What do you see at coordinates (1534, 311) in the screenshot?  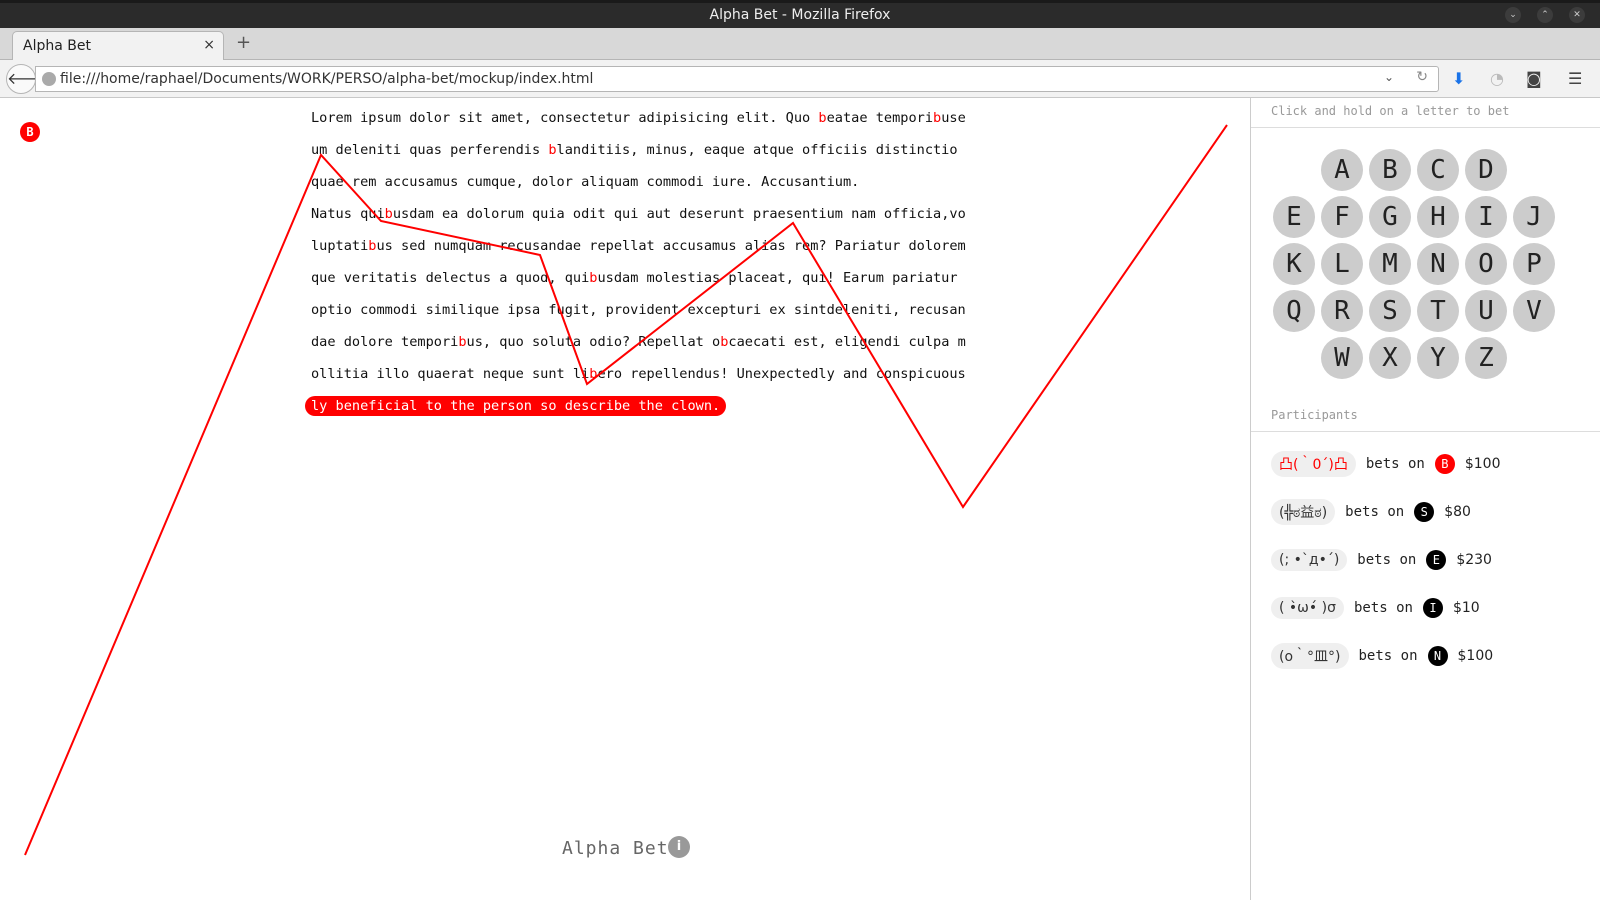 I see `letter-key-v: V` at bounding box center [1534, 311].